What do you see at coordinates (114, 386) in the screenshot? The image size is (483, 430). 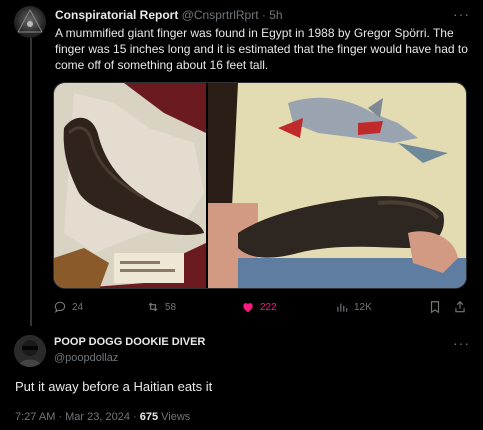 I see `reply-text: Put it away before a Haitian eats it` at bounding box center [114, 386].